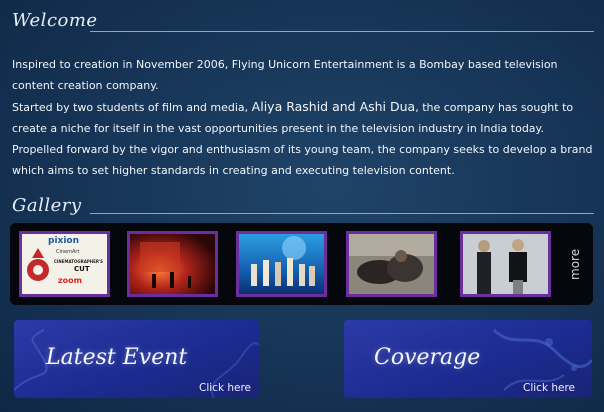  I want to click on poster-text-zoom: zoom, so click(70, 280).